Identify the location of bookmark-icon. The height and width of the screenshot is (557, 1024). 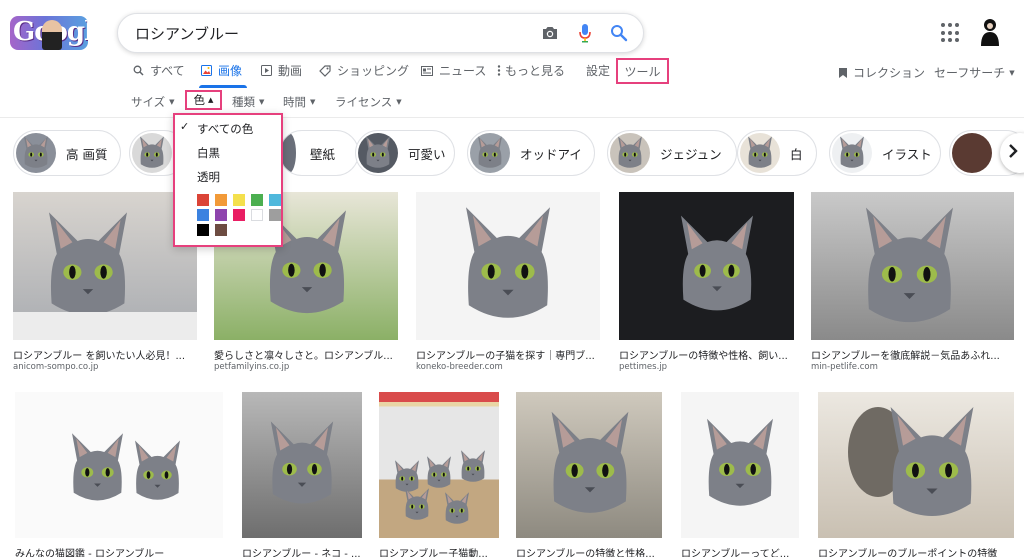
(843, 73).